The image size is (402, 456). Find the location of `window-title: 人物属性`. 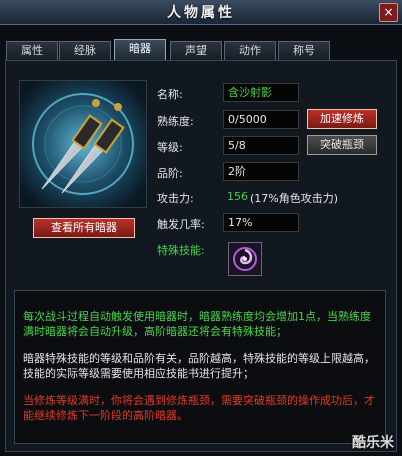

window-title: 人物属性 is located at coordinates (201, 13).